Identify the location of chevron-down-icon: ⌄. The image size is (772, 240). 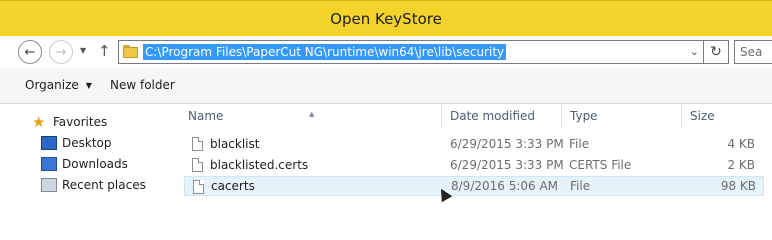
(694, 51).